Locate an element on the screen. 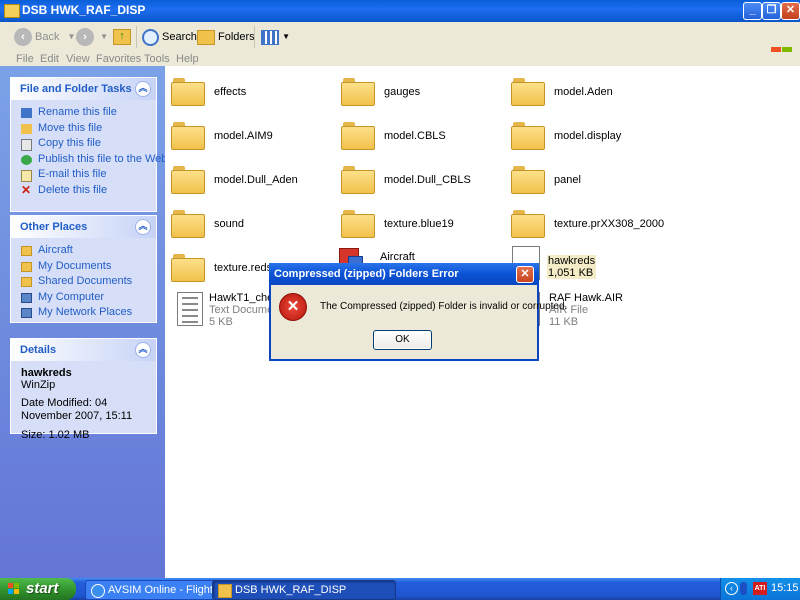  folder-name: texture.reds is located at coordinates (243, 268).